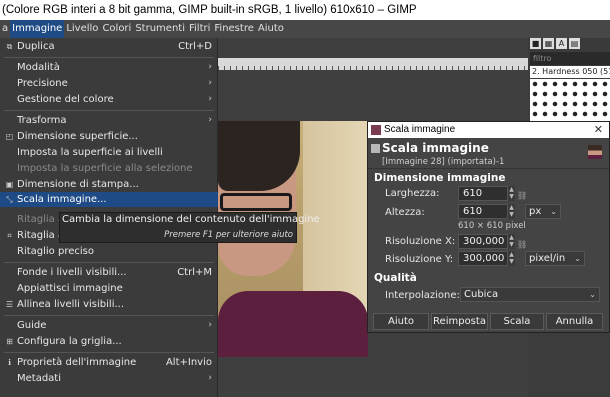 The image size is (610, 397). What do you see at coordinates (256, 202) in the screenshot?
I see `photo-glasses` at bounding box center [256, 202].